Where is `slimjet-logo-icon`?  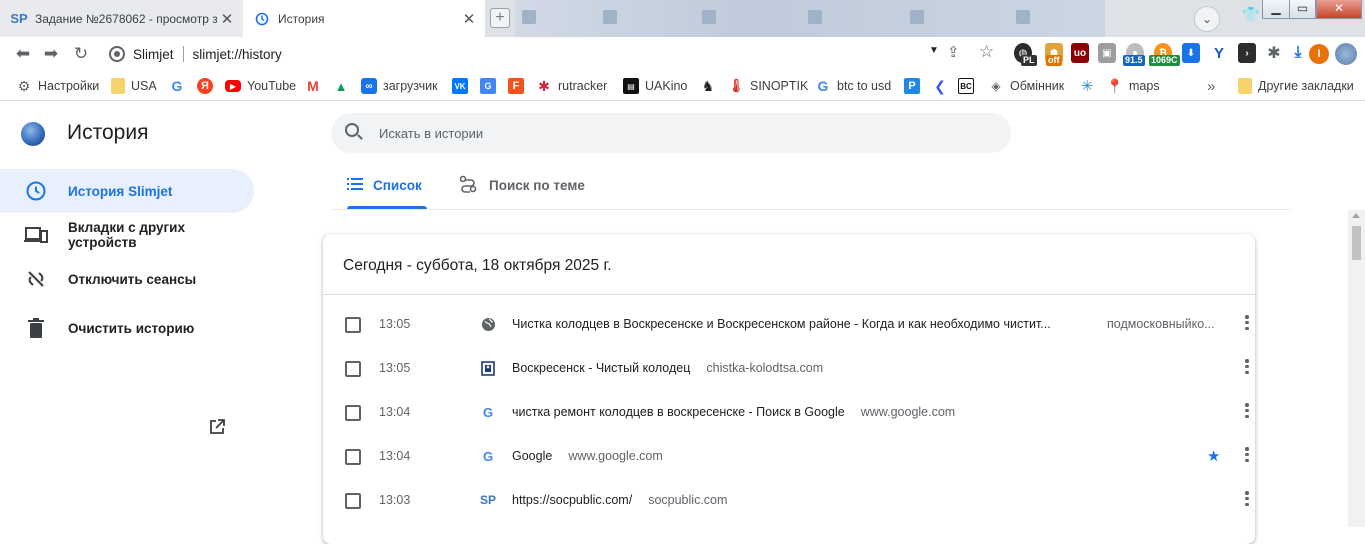 slimjet-logo-icon is located at coordinates (33, 134).